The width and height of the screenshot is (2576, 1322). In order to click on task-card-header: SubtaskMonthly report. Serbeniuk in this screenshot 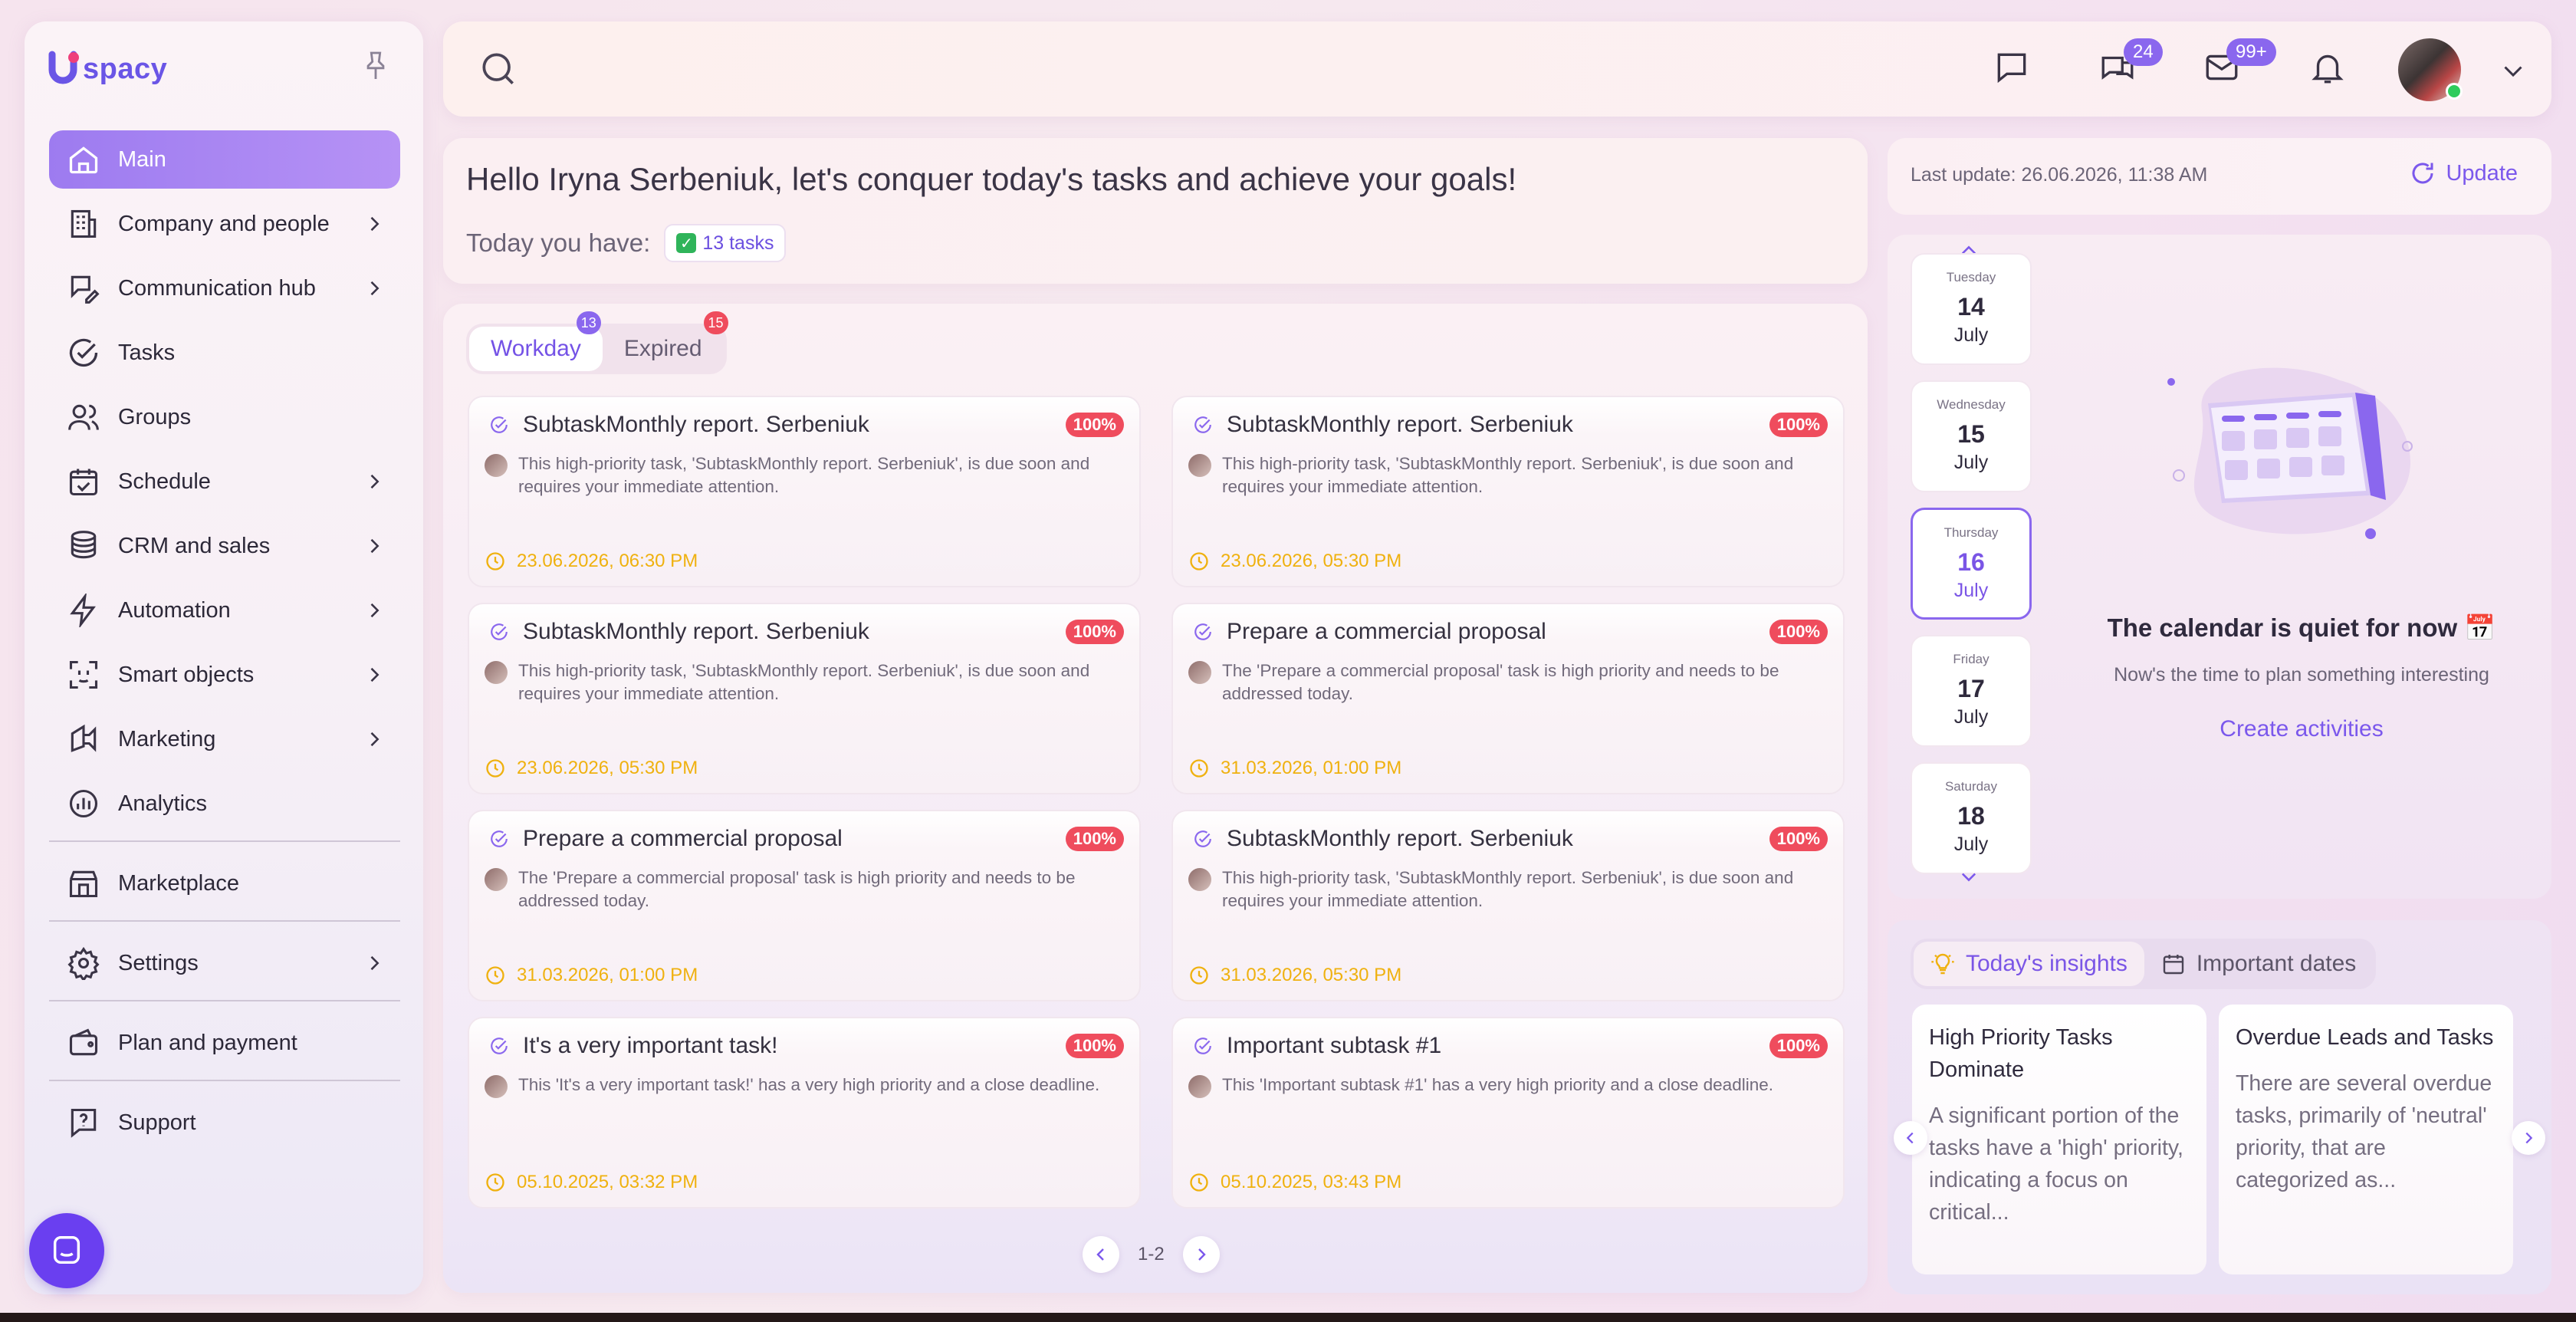, I will do `click(1510, 425)`.